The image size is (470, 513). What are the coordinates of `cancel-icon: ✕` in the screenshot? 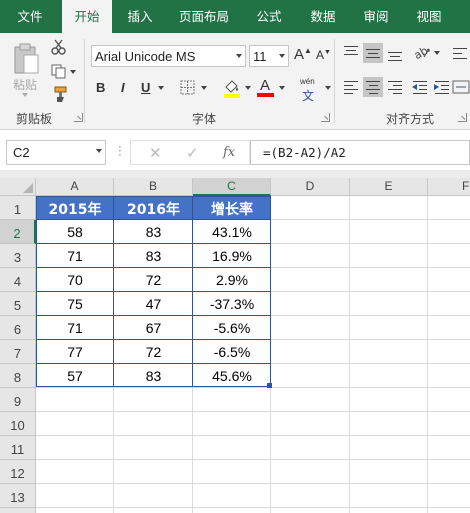 It's located at (155, 153).